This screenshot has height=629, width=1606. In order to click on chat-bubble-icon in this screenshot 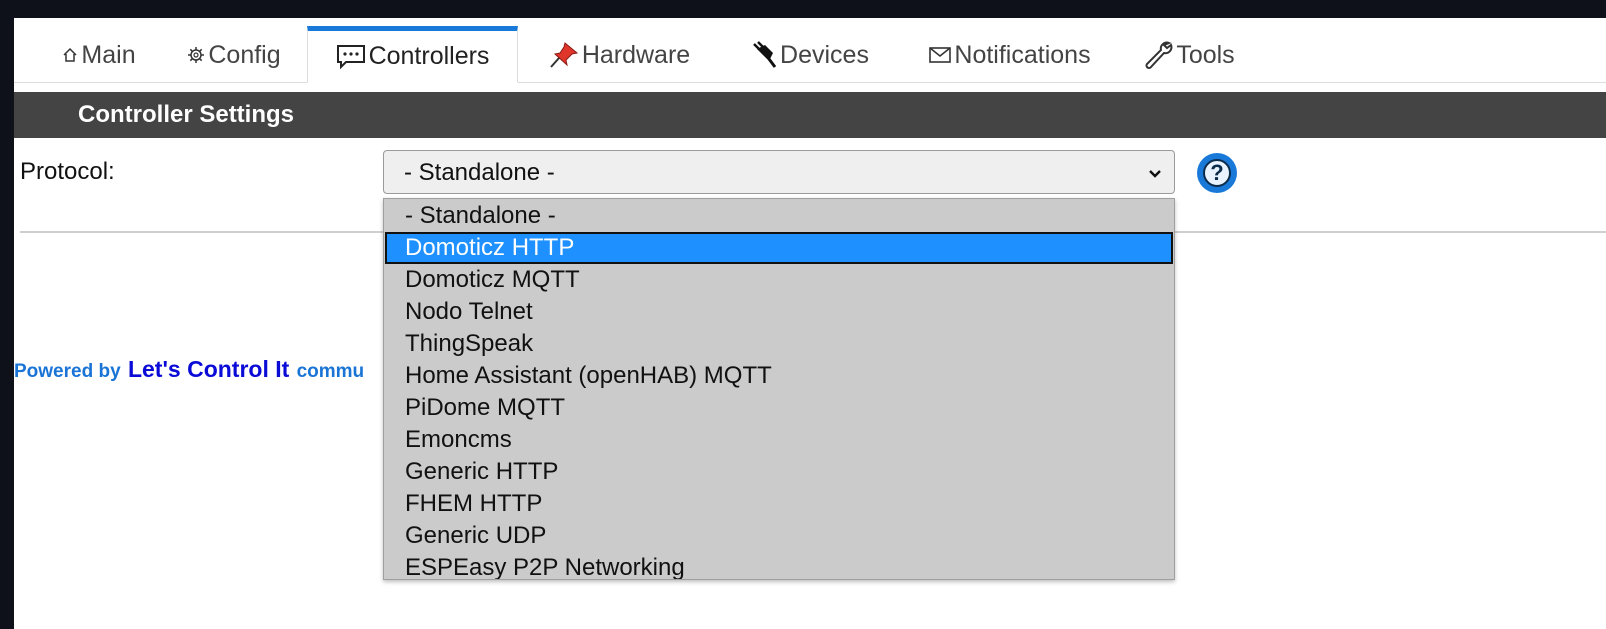, I will do `click(351, 57)`.